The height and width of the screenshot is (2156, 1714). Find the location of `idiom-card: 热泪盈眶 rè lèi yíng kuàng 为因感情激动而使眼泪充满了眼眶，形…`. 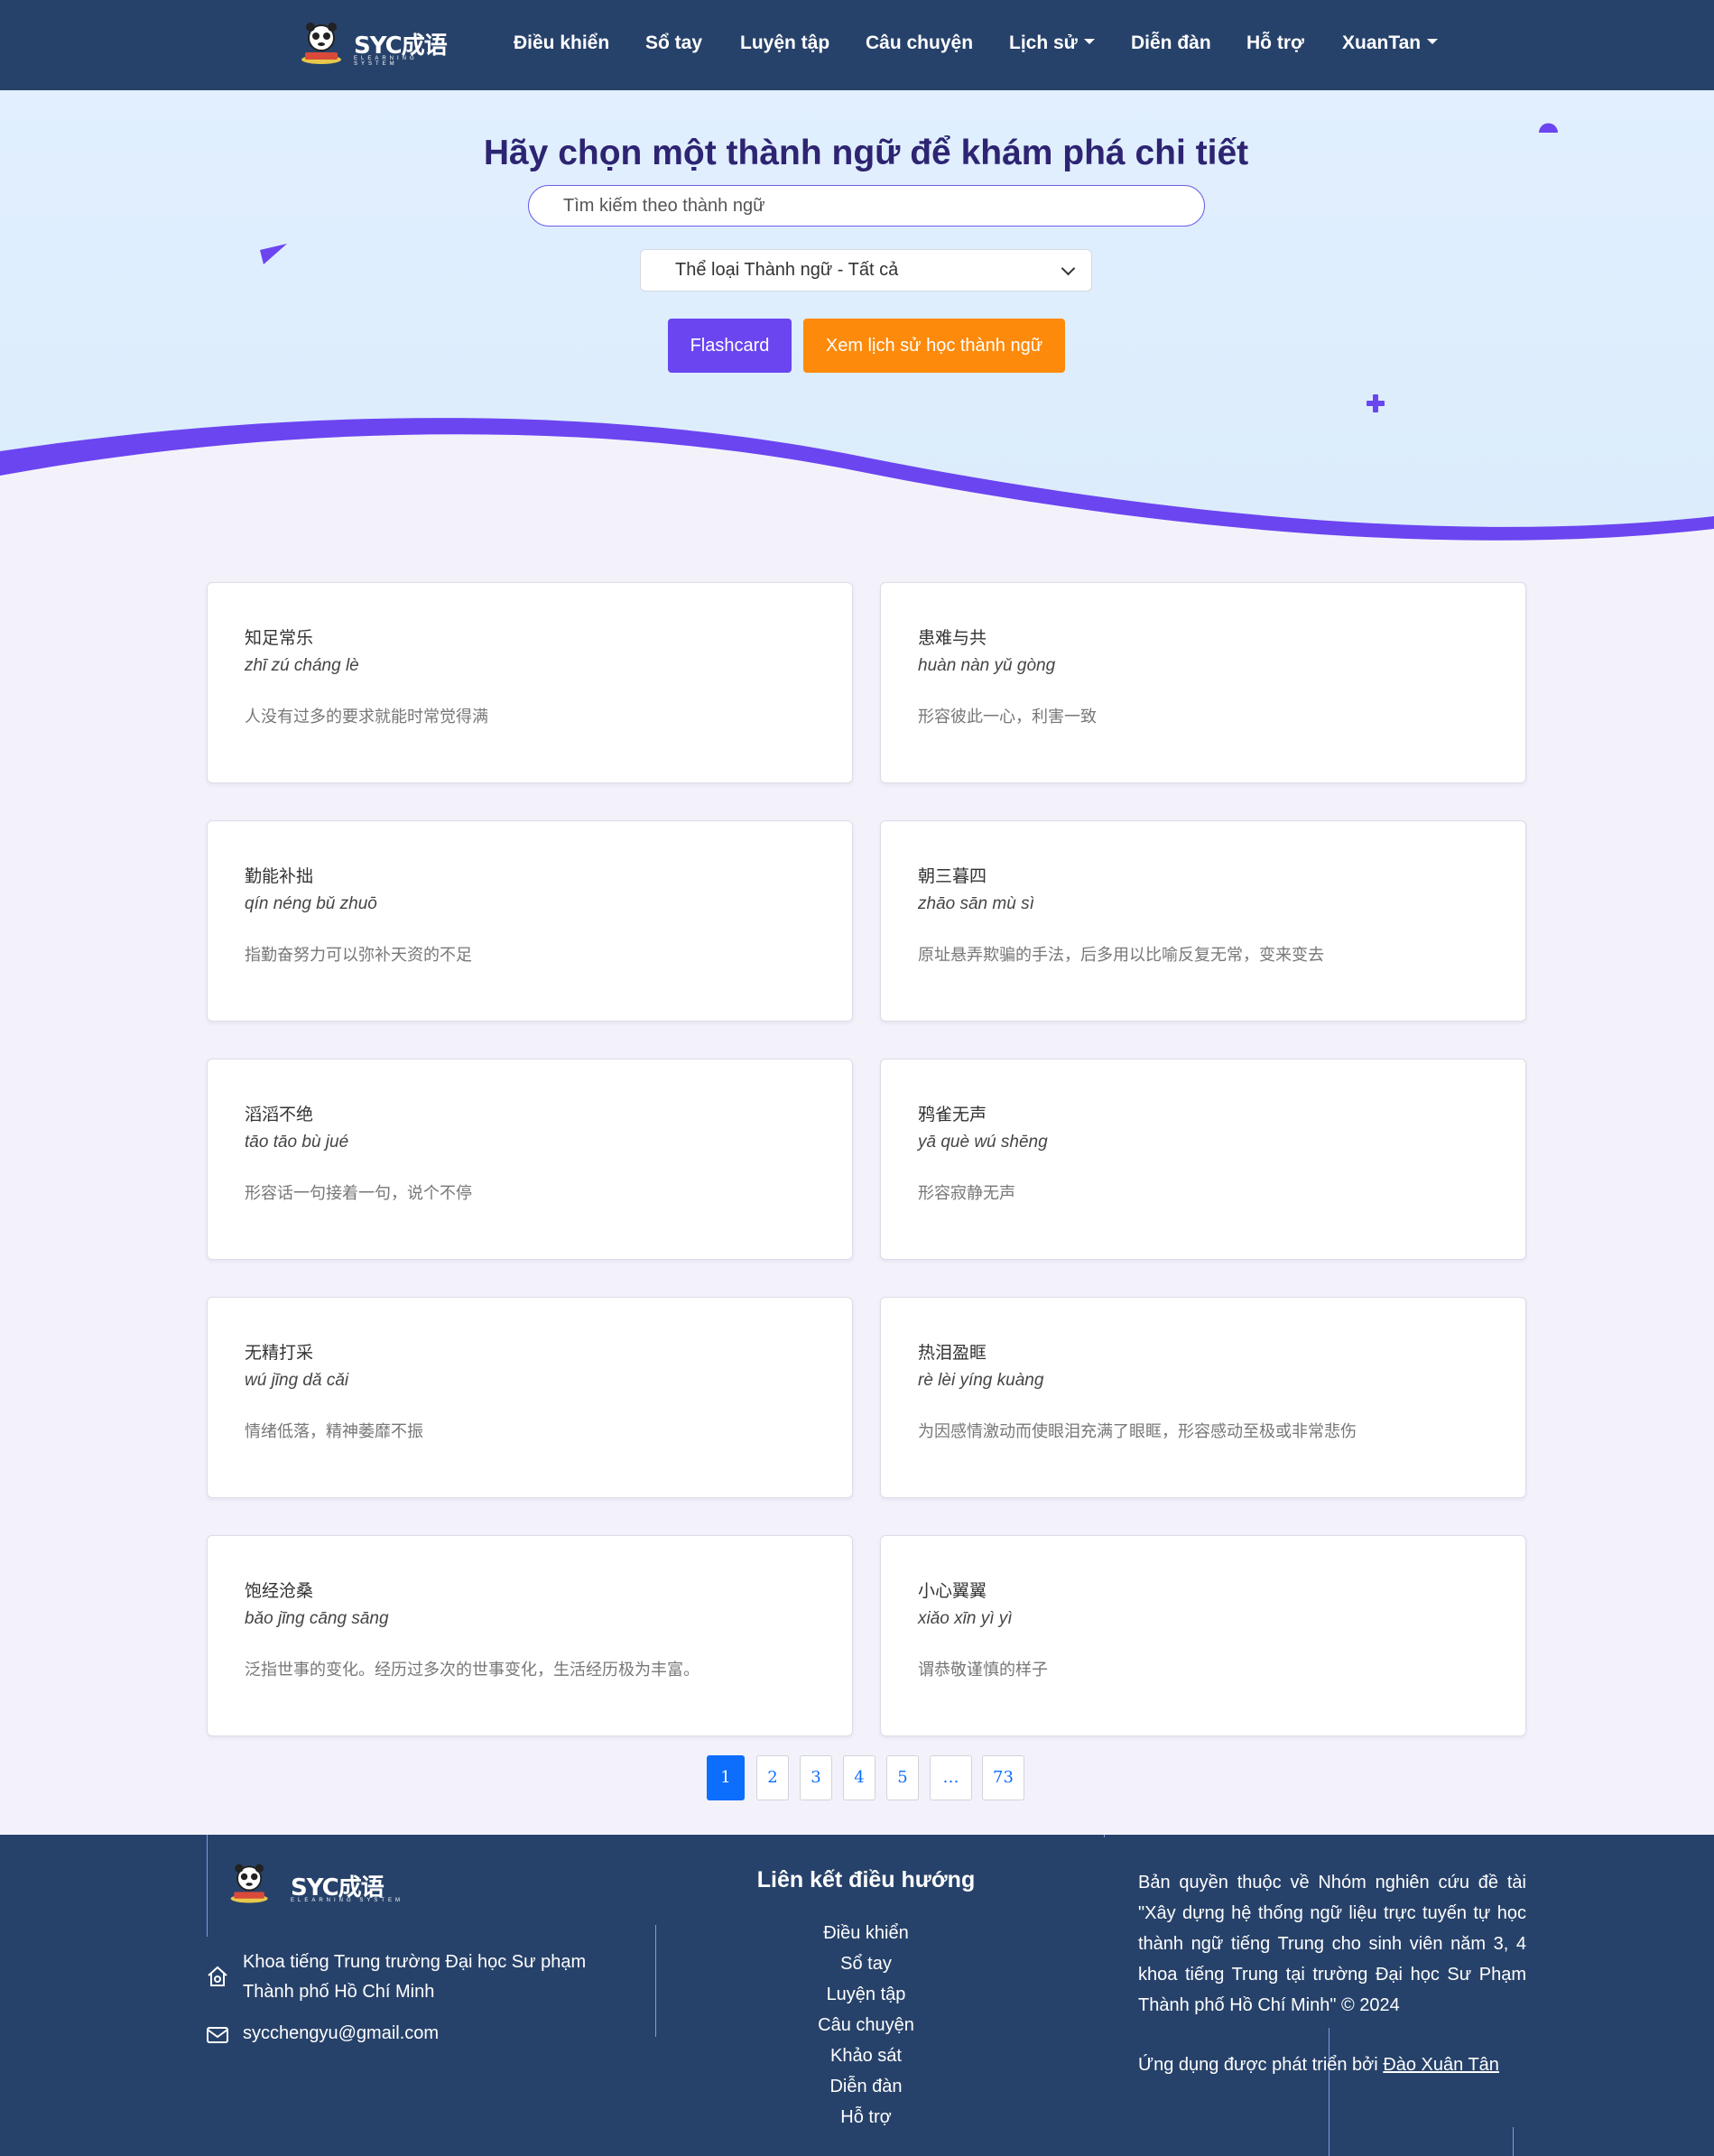

idiom-card: 热泪盈眶 rè lèi yíng kuàng 为因感情激动而使眼泪充满了眼眶，形… is located at coordinates (1203, 1397).